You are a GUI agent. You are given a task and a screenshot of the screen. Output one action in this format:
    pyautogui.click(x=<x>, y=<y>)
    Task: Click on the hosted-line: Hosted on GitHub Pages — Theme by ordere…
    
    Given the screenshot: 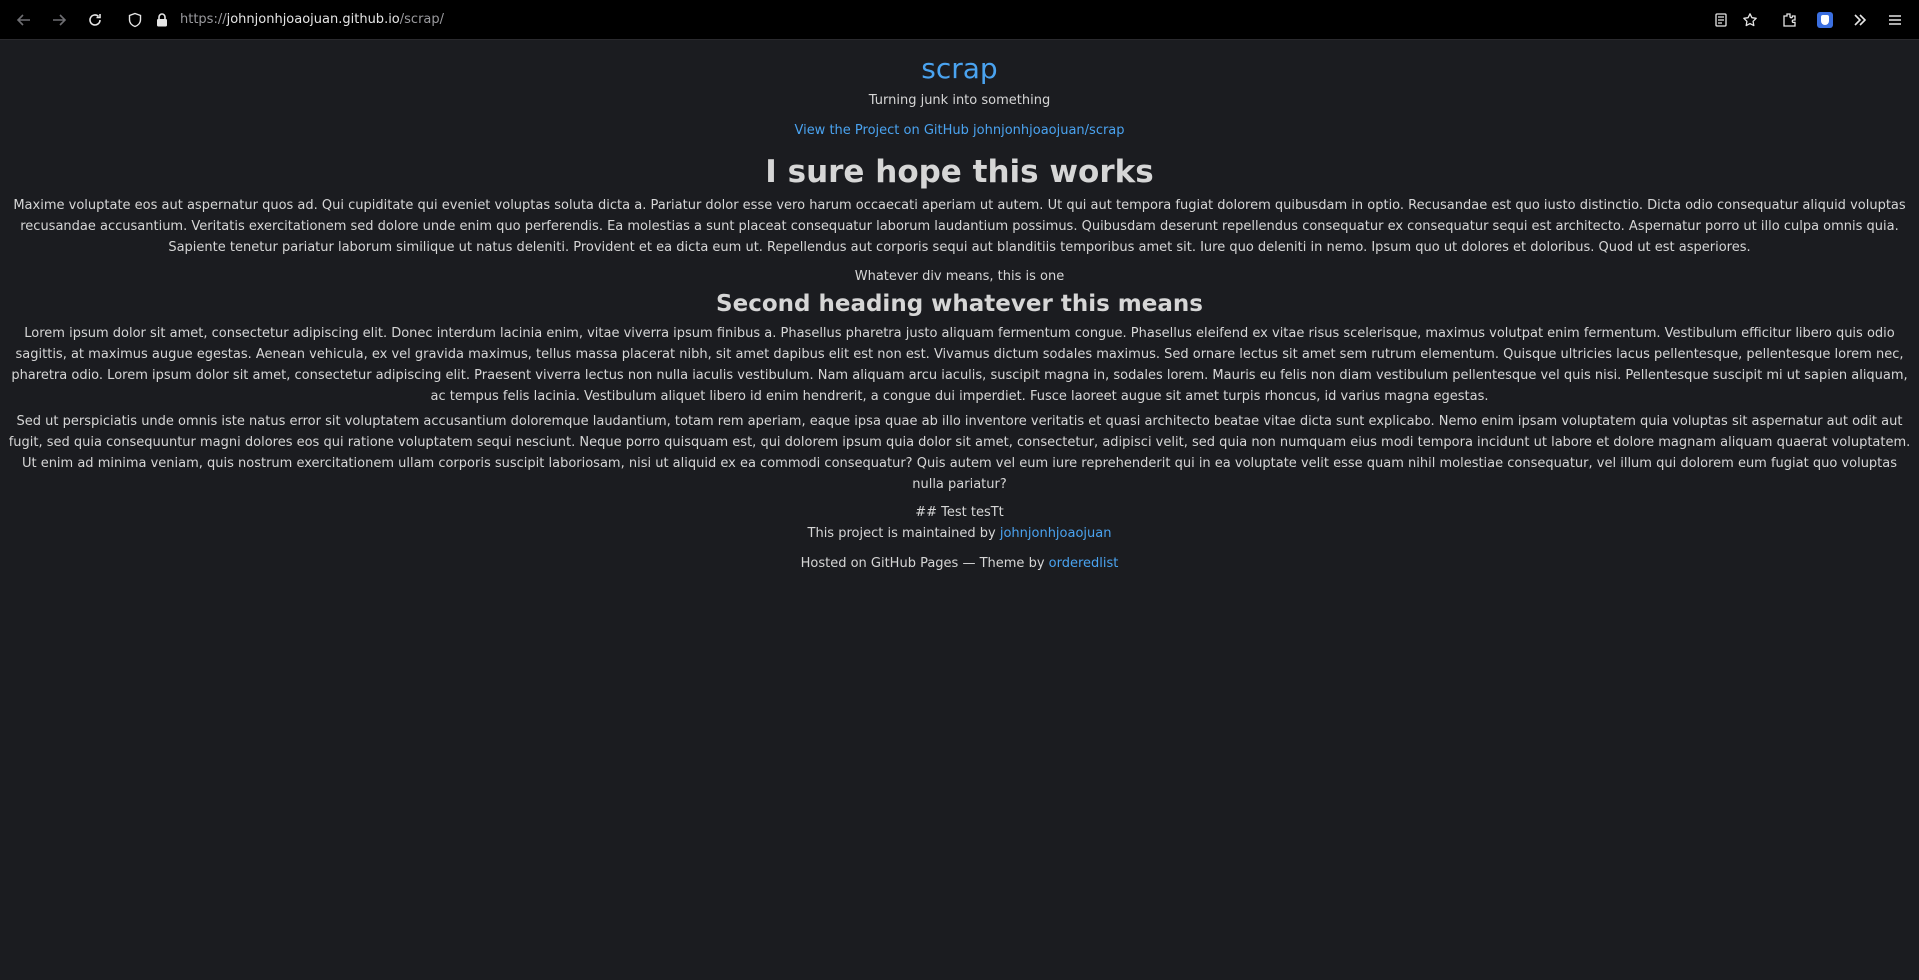 What is the action you would take?
    pyautogui.click(x=959, y=564)
    